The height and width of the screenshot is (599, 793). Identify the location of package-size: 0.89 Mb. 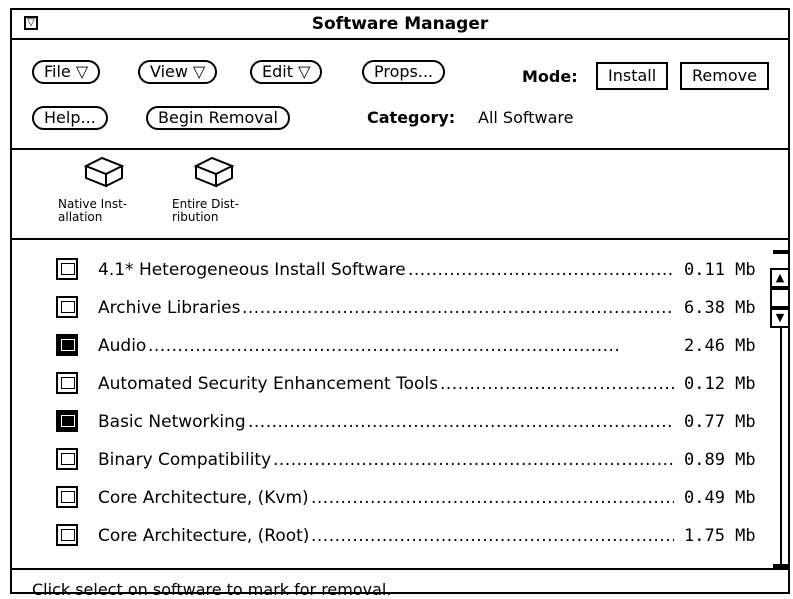
(720, 460).